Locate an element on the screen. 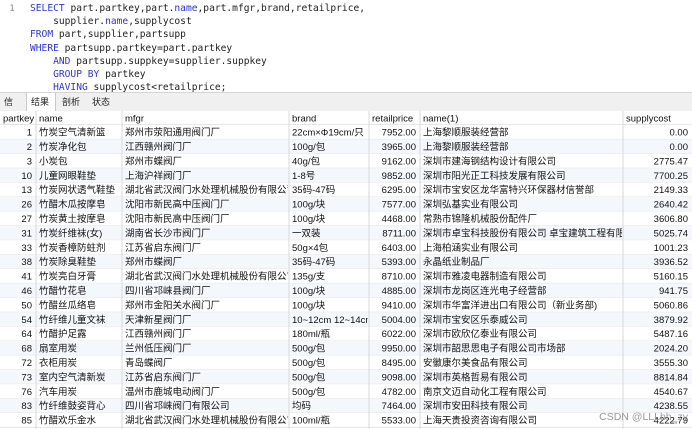 This screenshot has width=692, height=429. table-cell: 6295.00 is located at coordinates (399, 190).